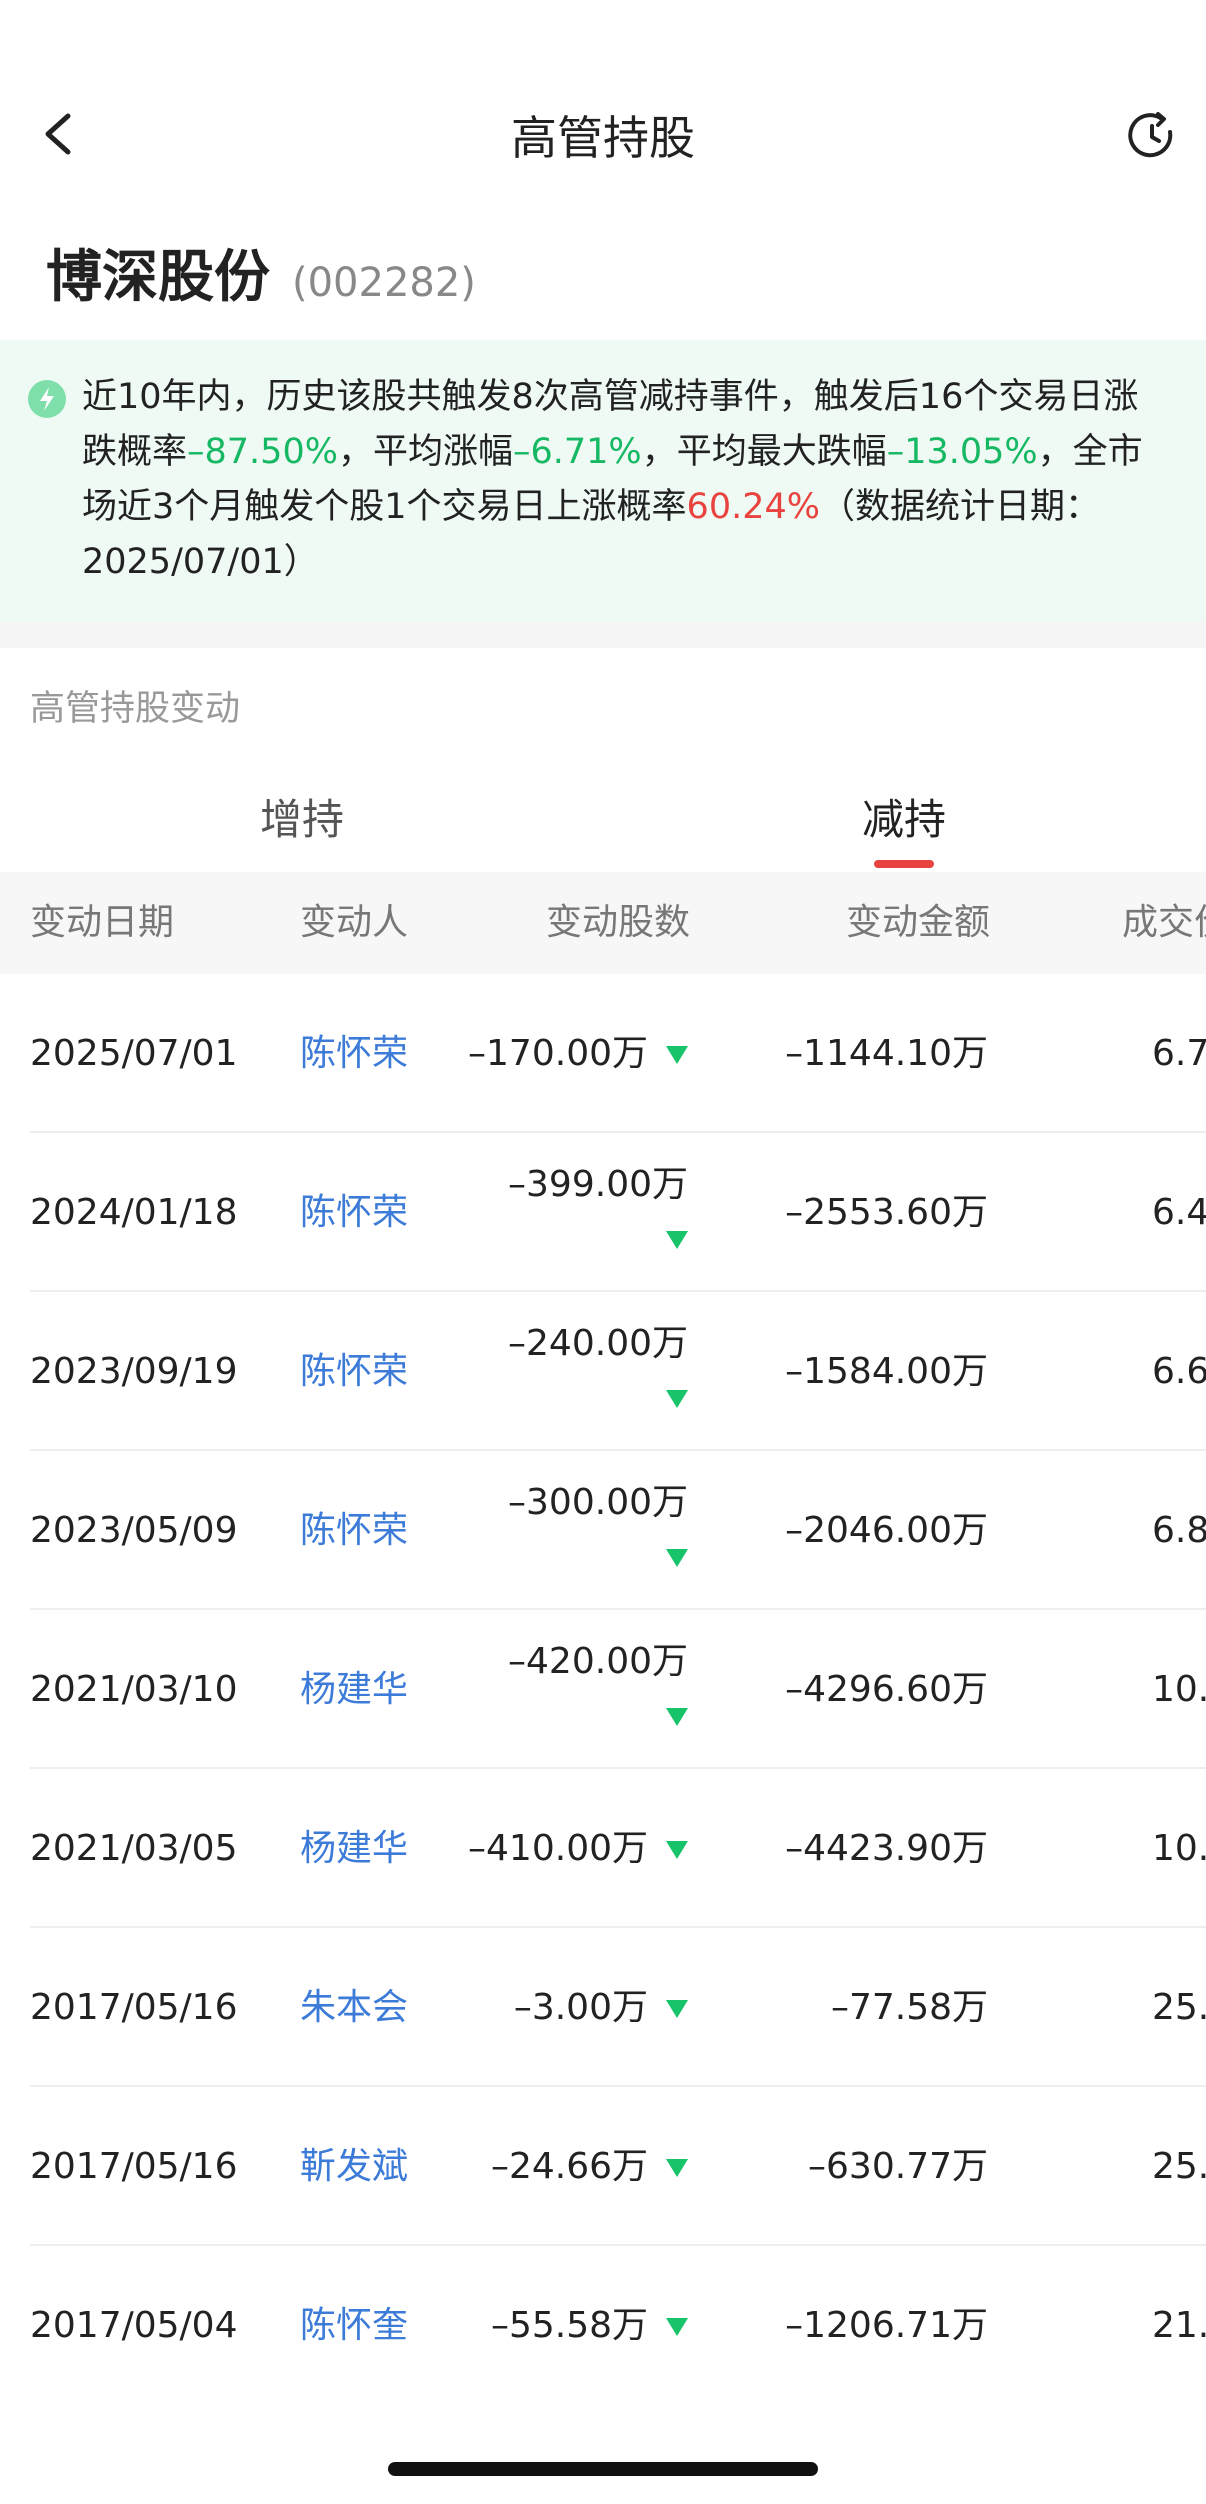 The image size is (1206, 2504). I want to click on table-row: 2017/05/04 陈怀奎 –55.58万 –1206.71万 21.71, so click(603, 2325).